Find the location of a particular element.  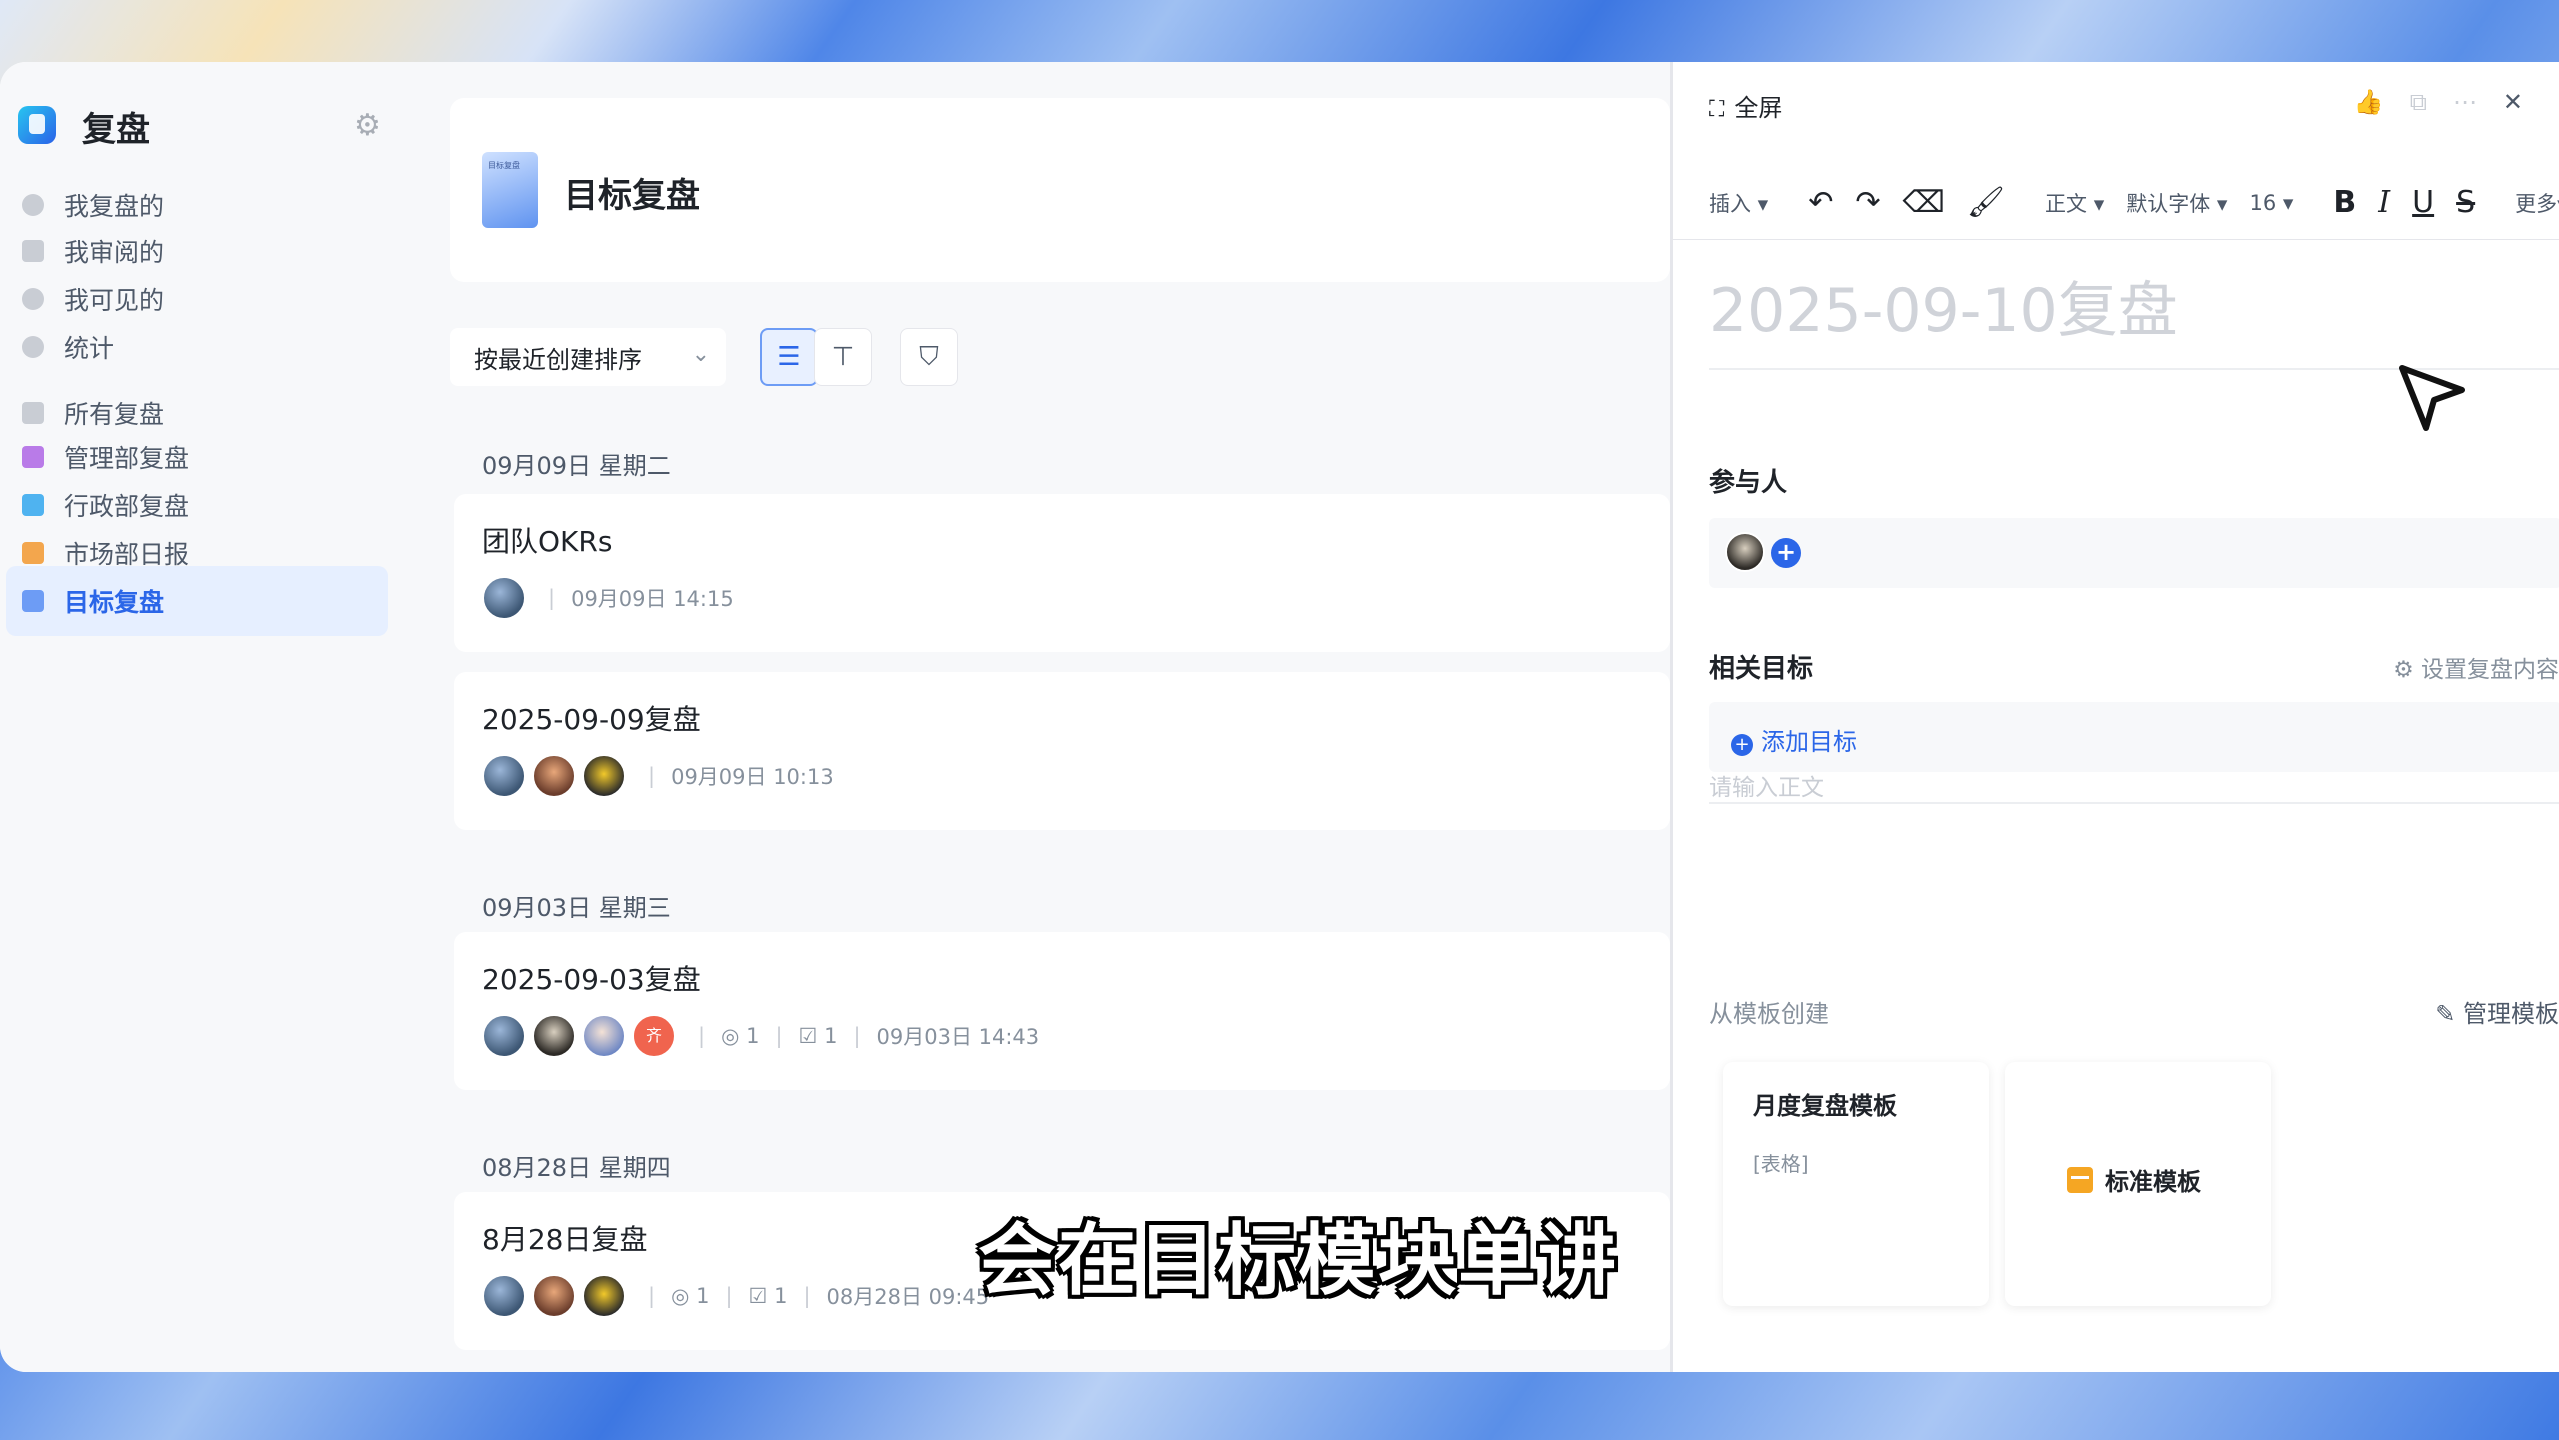

review-item: 团队OKRs | 09月09日 14:15 is located at coordinates (1062, 573).